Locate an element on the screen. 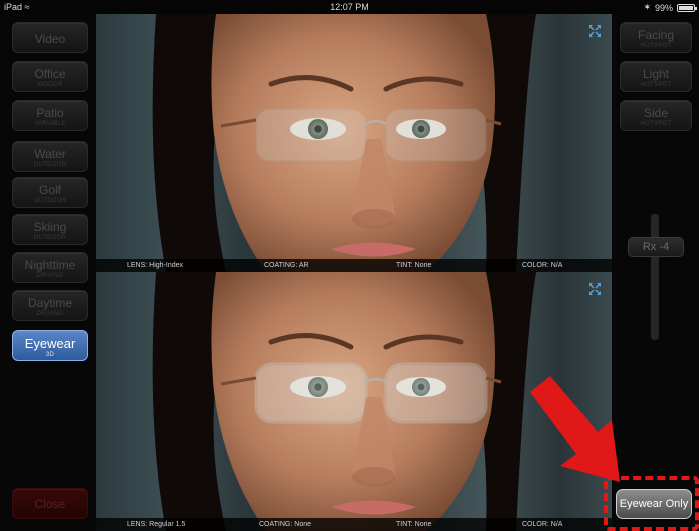 This screenshot has height=531, width=699. daytime-button: Daytime DRIVING is located at coordinates (50, 305).